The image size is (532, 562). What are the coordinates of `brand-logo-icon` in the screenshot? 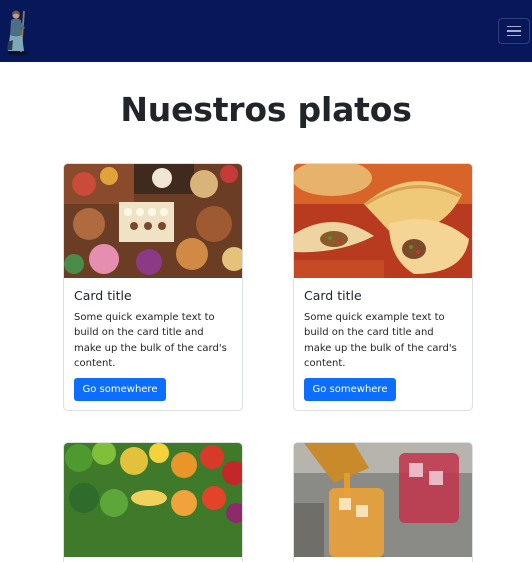 It's located at (18, 31).